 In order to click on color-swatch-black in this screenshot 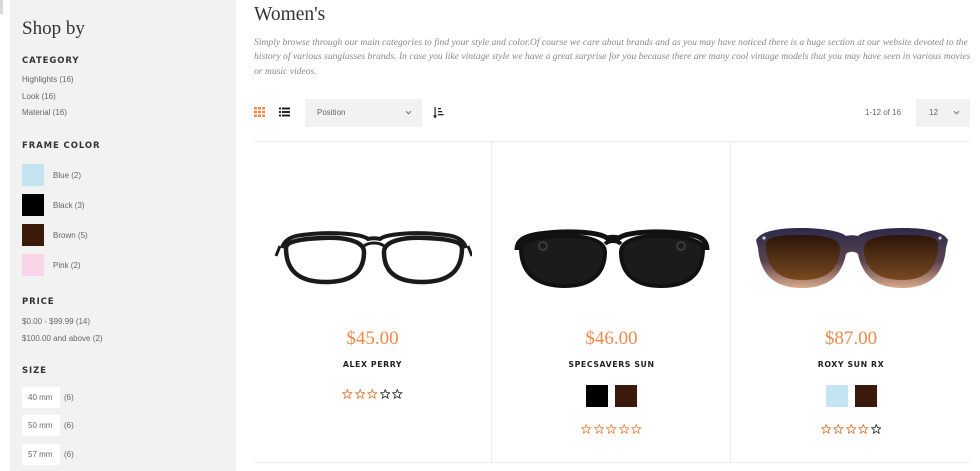, I will do `click(33, 205)`.